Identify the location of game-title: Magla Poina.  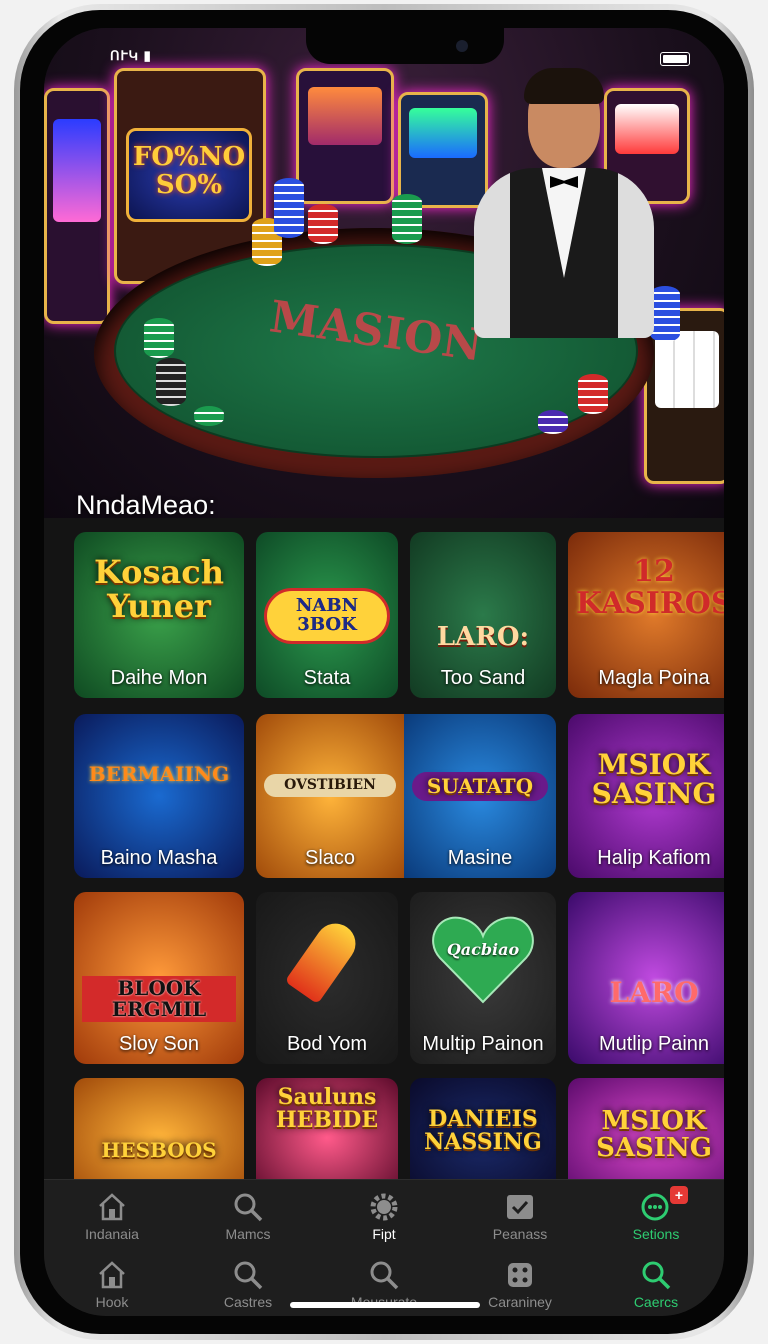
(654, 678).